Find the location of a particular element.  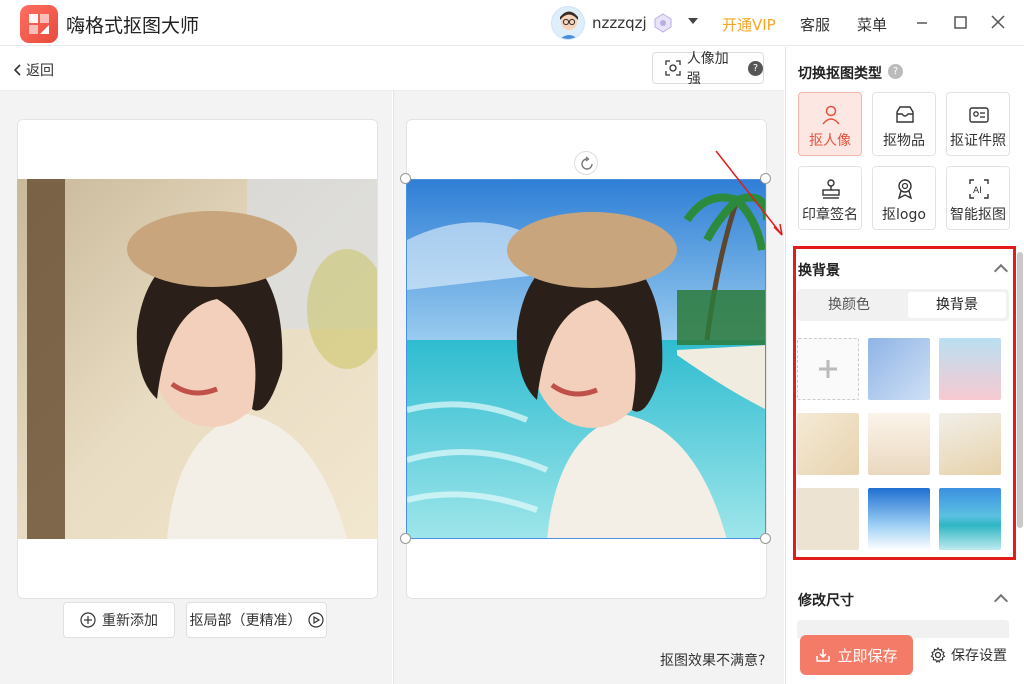

save-label: 立即保存 is located at coordinates (867, 655).